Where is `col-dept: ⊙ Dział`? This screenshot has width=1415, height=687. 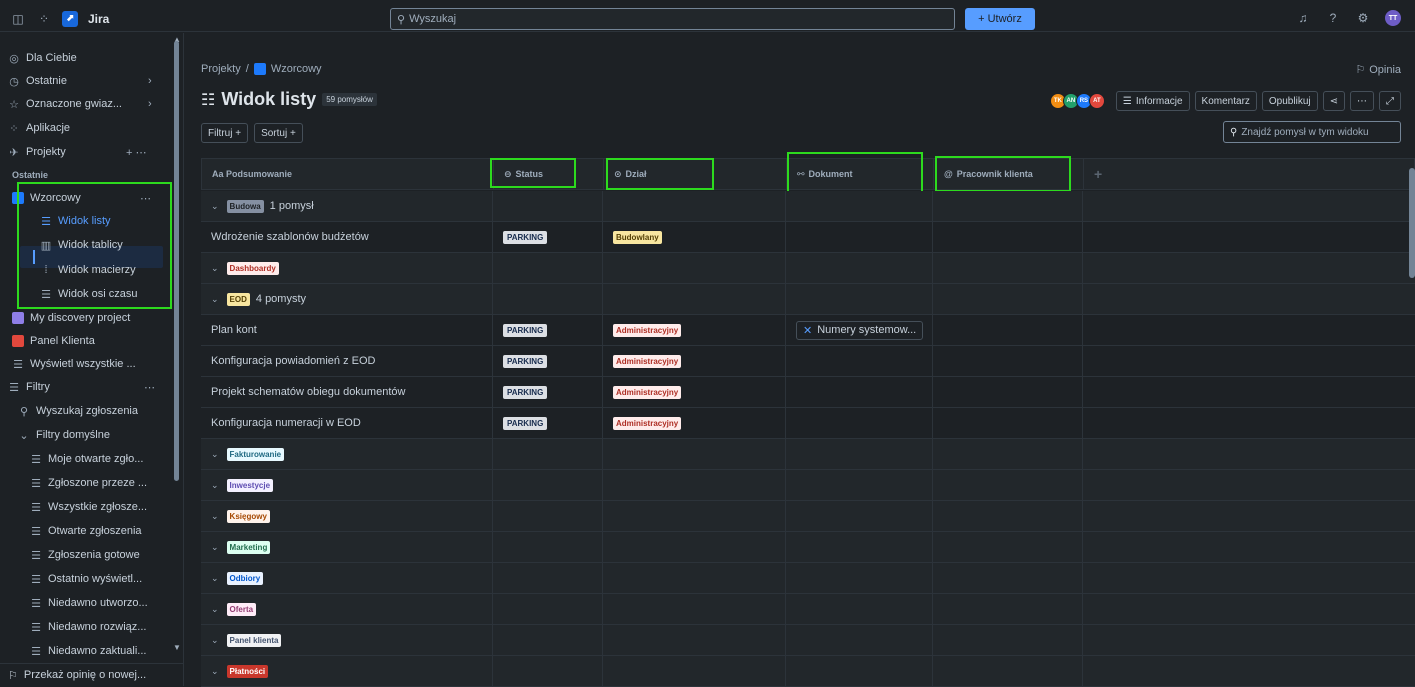 col-dept: ⊙ Dział is located at coordinates (695, 174).